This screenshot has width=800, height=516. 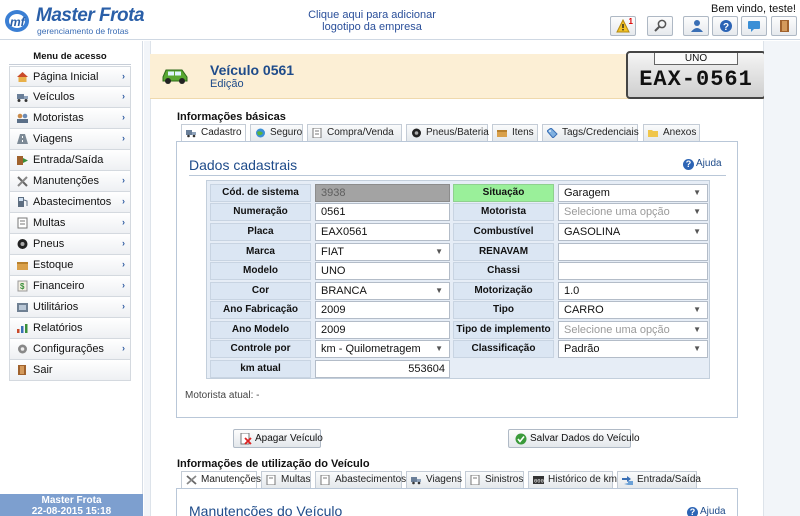 I want to click on sidebar-item-entrada-saida: Entrada/Saída, so click(x=70, y=160).